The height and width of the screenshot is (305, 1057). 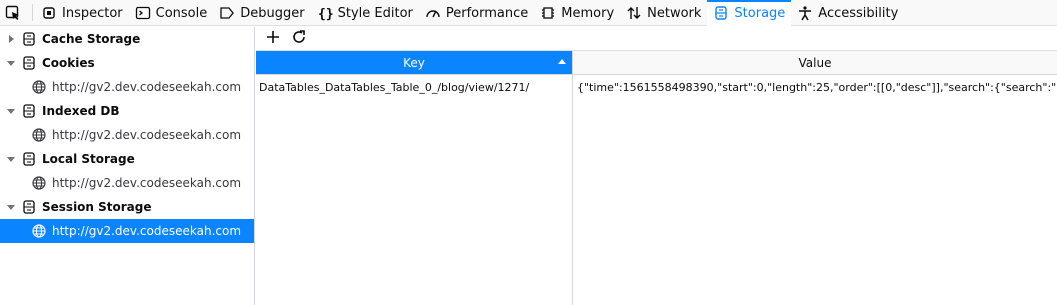 I want to click on performance-icon, so click(x=433, y=13).